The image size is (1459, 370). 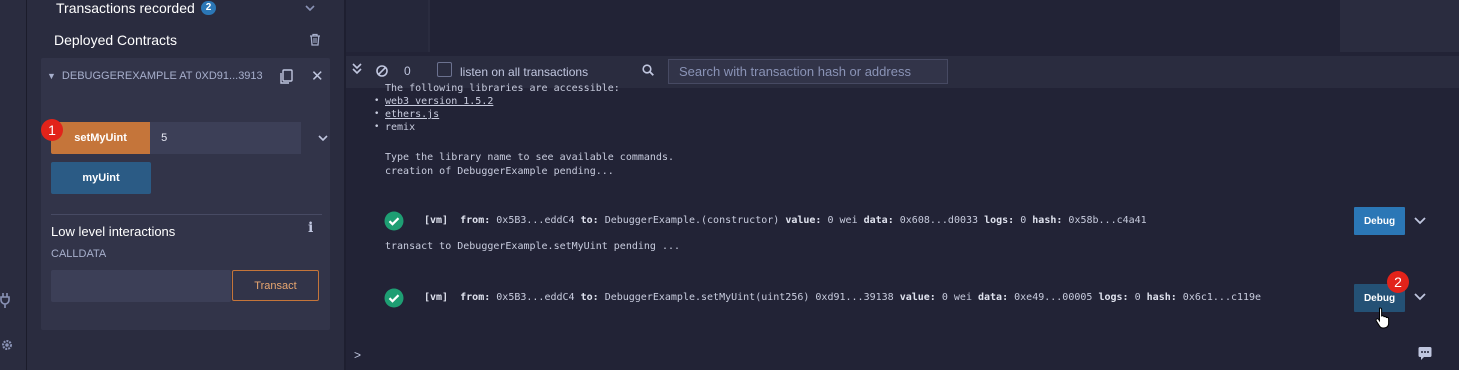 What do you see at coordinates (412, 114) in the screenshot?
I see `library-link-ethers: ethers.js` at bounding box center [412, 114].